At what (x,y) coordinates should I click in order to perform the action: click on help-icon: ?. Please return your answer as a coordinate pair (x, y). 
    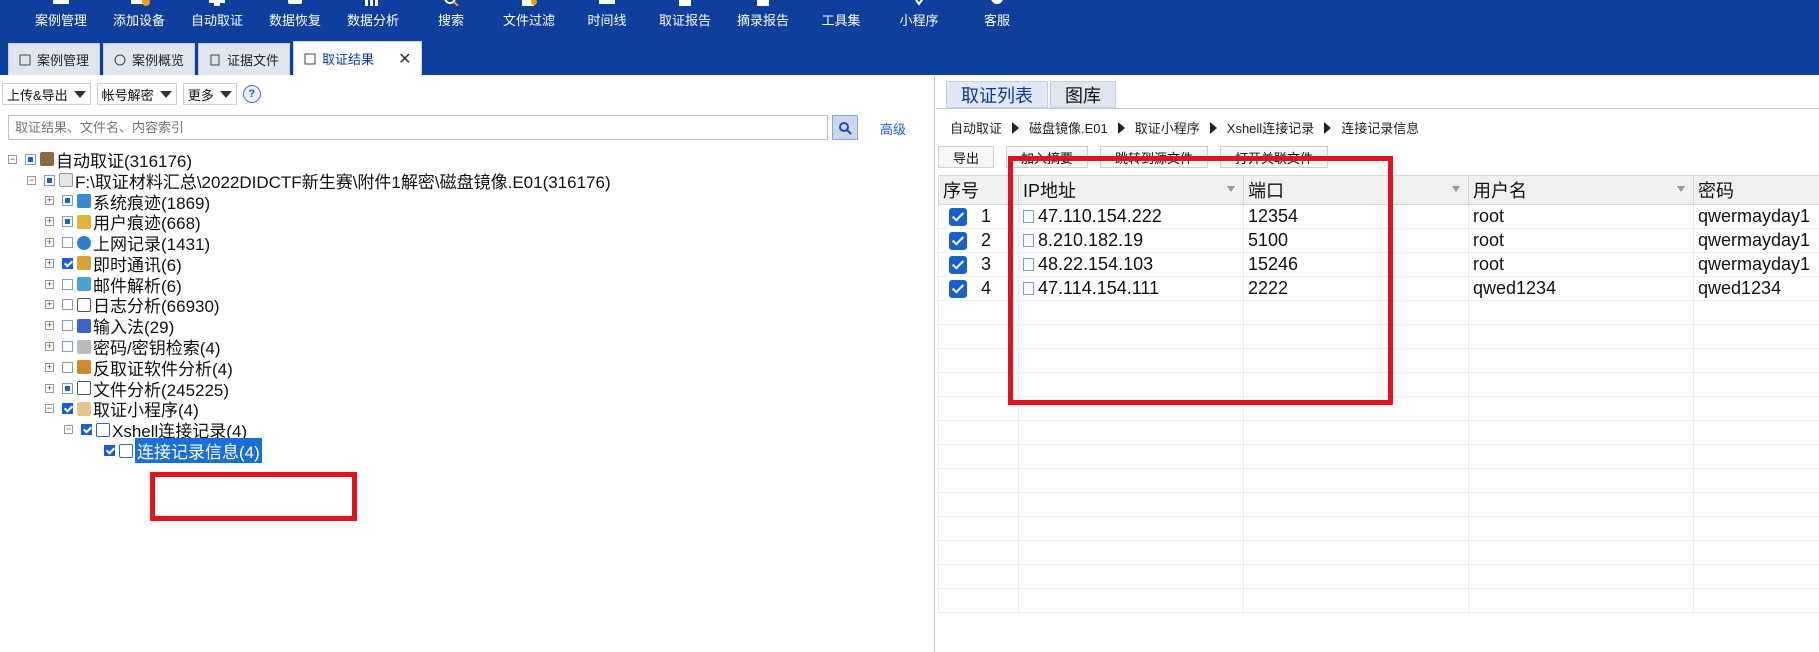
    Looking at the image, I should click on (251, 94).